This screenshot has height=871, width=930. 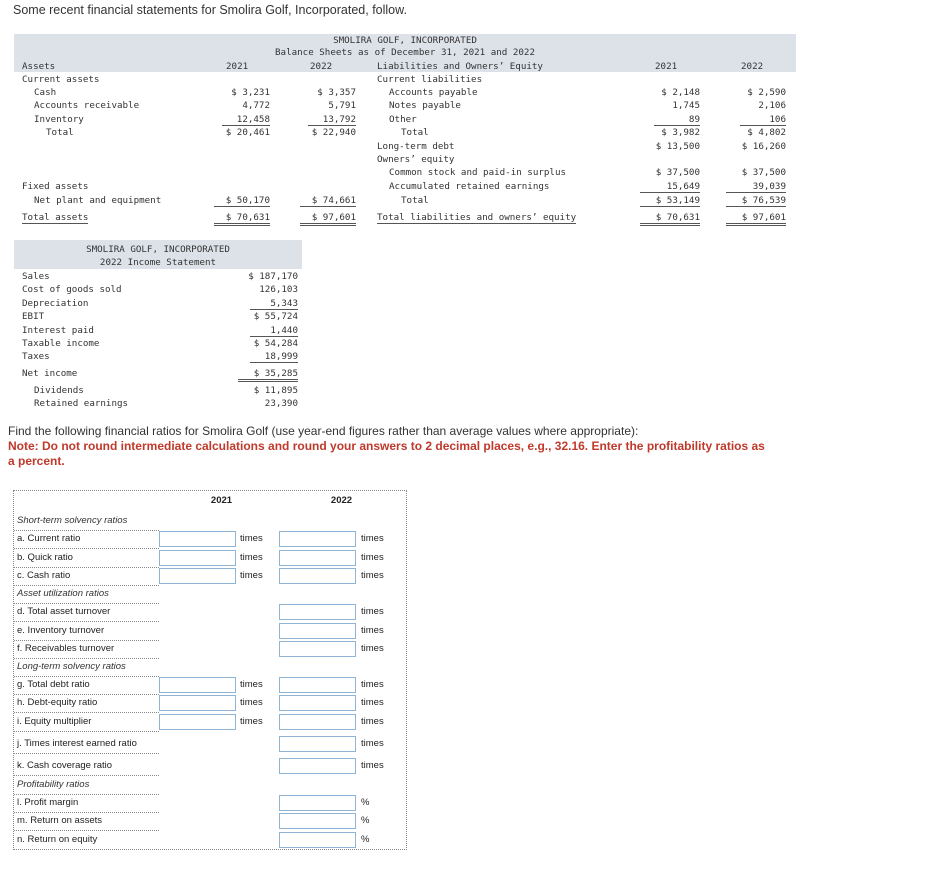 I want to click on bs-left-v1: $ 70,631, so click(x=242, y=219).